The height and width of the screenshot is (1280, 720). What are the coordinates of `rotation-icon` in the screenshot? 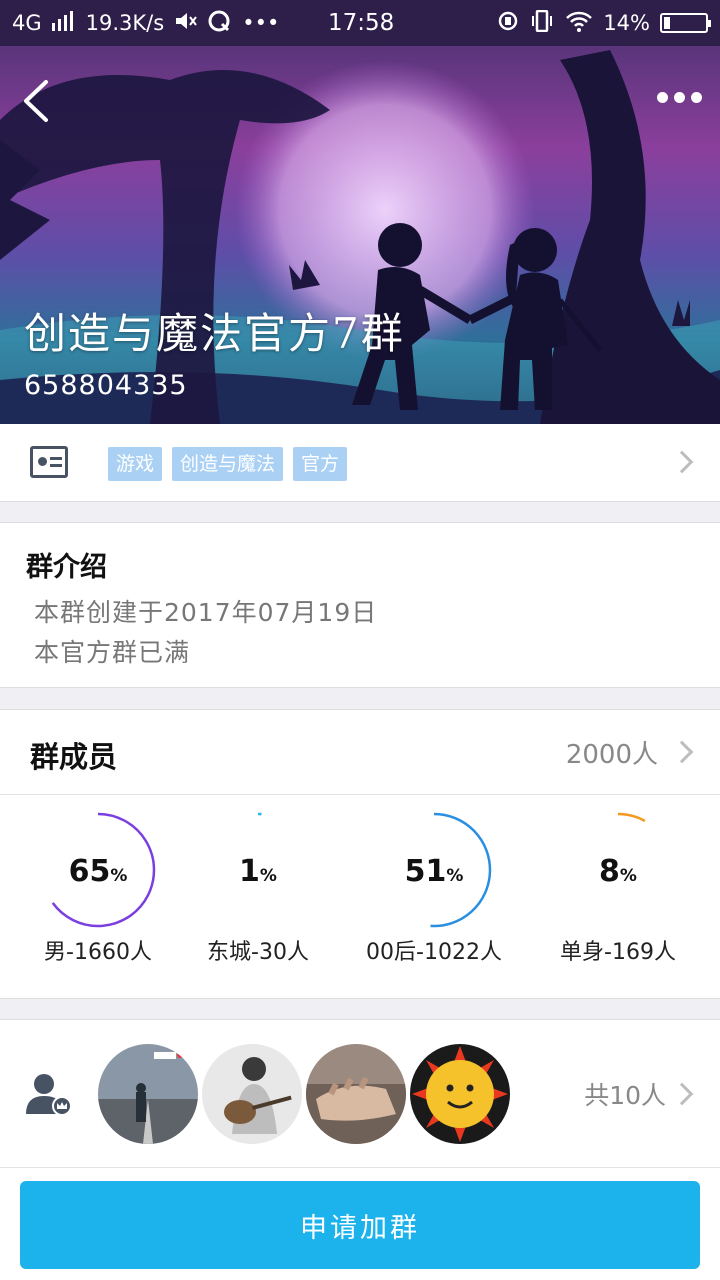 It's located at (508, 23).